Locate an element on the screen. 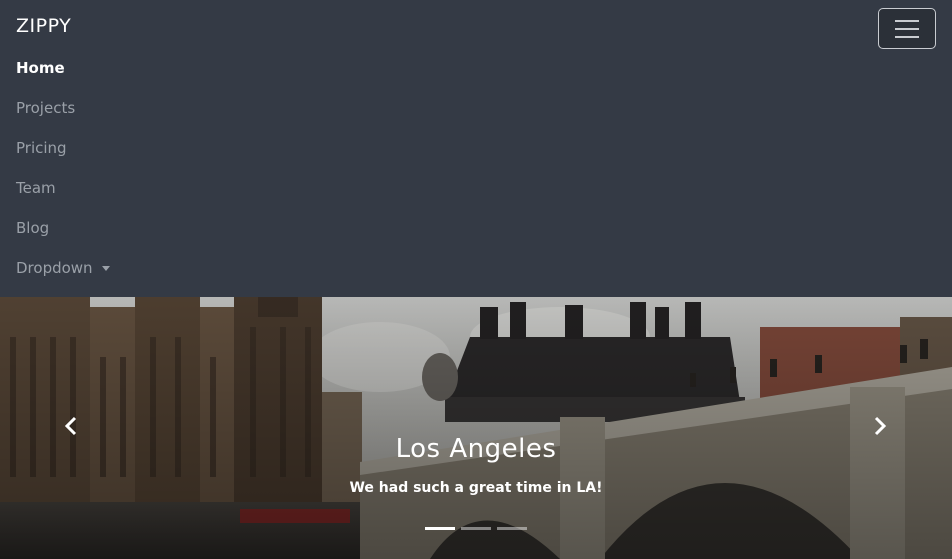  carousel-prev-button is located at coordinates (71, 426).